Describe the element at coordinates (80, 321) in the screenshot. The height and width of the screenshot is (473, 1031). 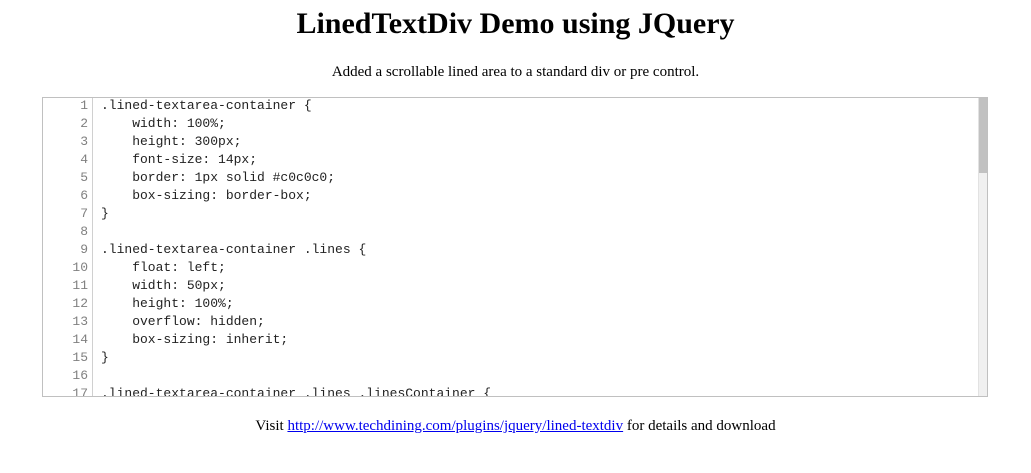
I see `line-number: 13` at that location.